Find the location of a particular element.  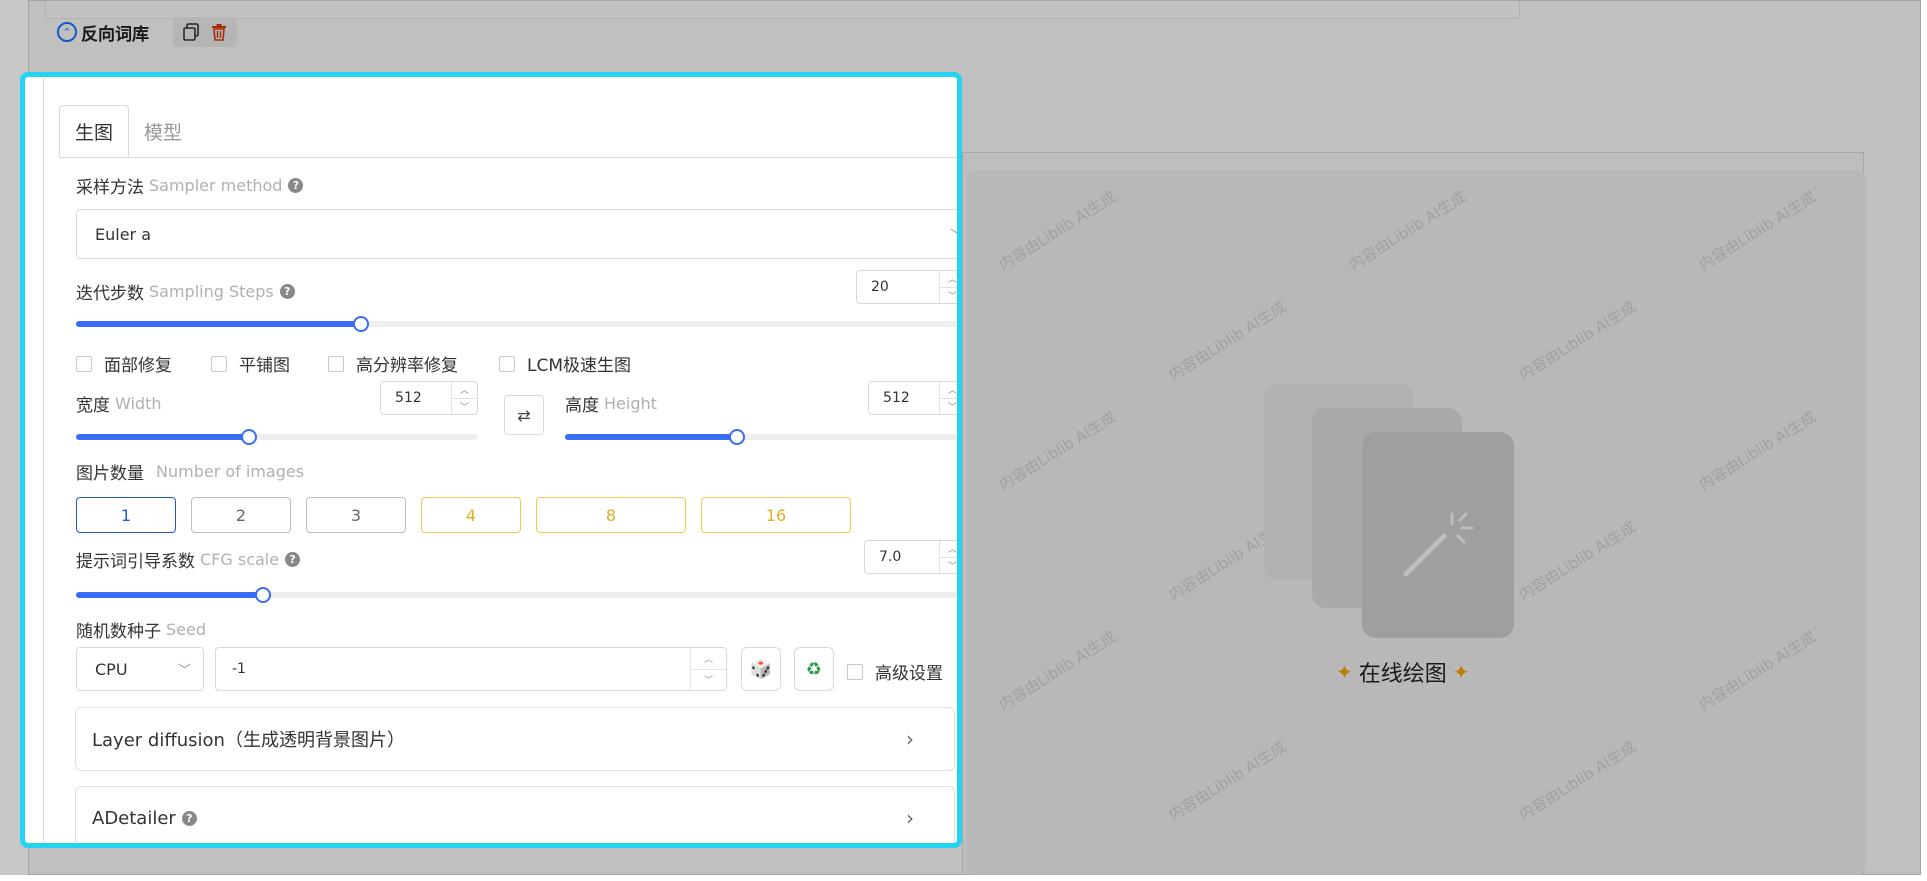

width-value: 512 is located at coordinates (408, 398).